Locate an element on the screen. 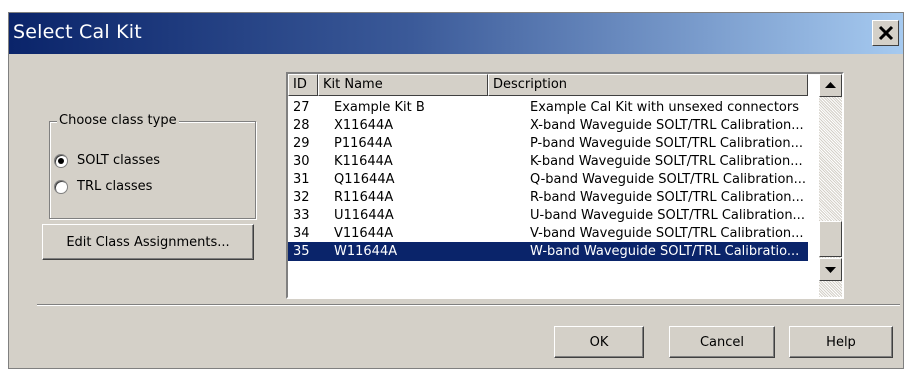 The height and width of the screenshot is (372, 909). row-id: 33 is located at coordinates (301, 215).